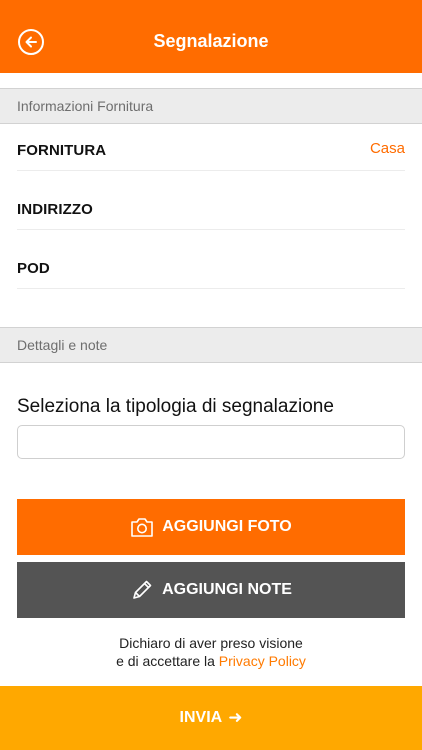 This screenshot has width=422, height=750. What do you see at coordinates (211, 106) in the screenshot?
I see `section-header-supply-info: Informazioni Fornitura` at bounding box center [211, 106].